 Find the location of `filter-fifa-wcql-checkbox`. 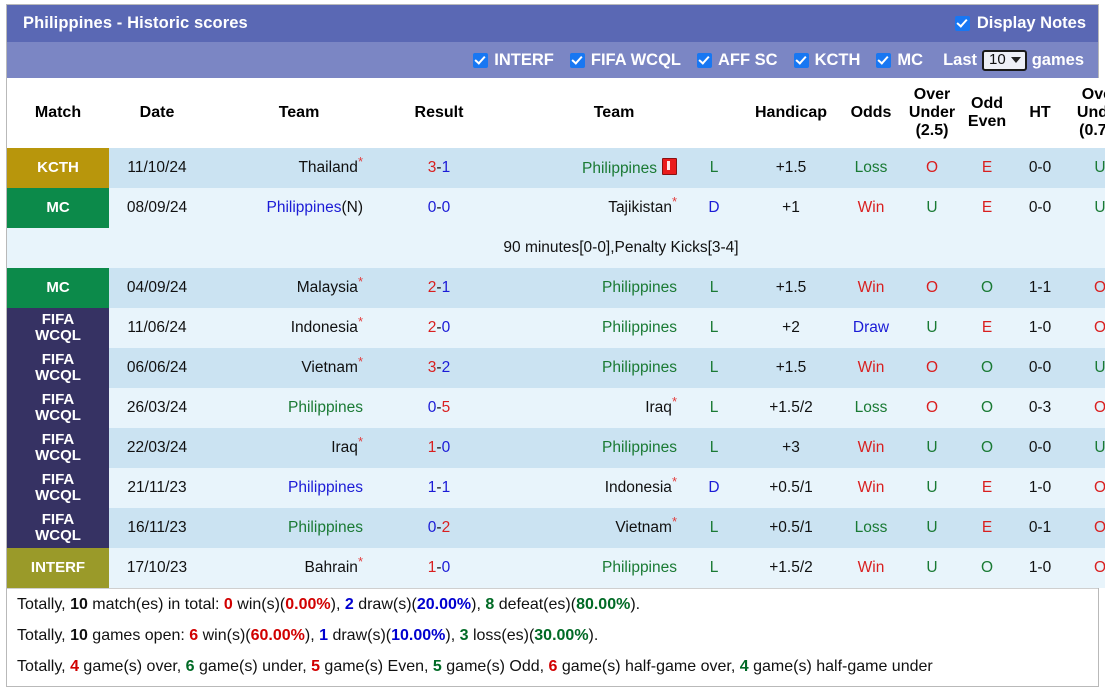

filter-fifa-wcql-checkbox is located at coordinates (577, 60).